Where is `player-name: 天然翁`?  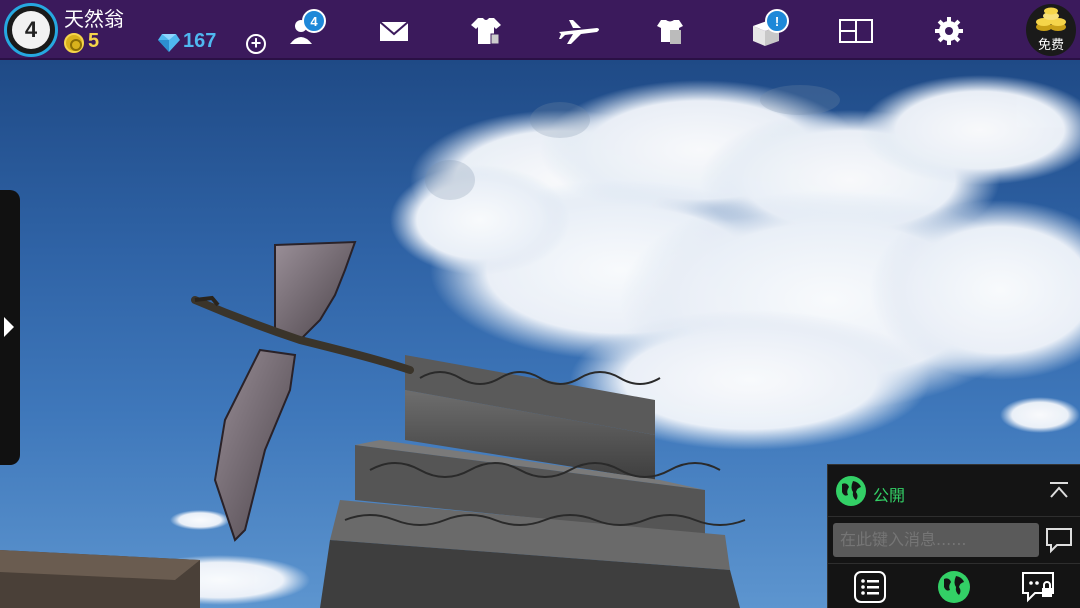 player-name: 天然翁 is located at coordinates (94, 19).